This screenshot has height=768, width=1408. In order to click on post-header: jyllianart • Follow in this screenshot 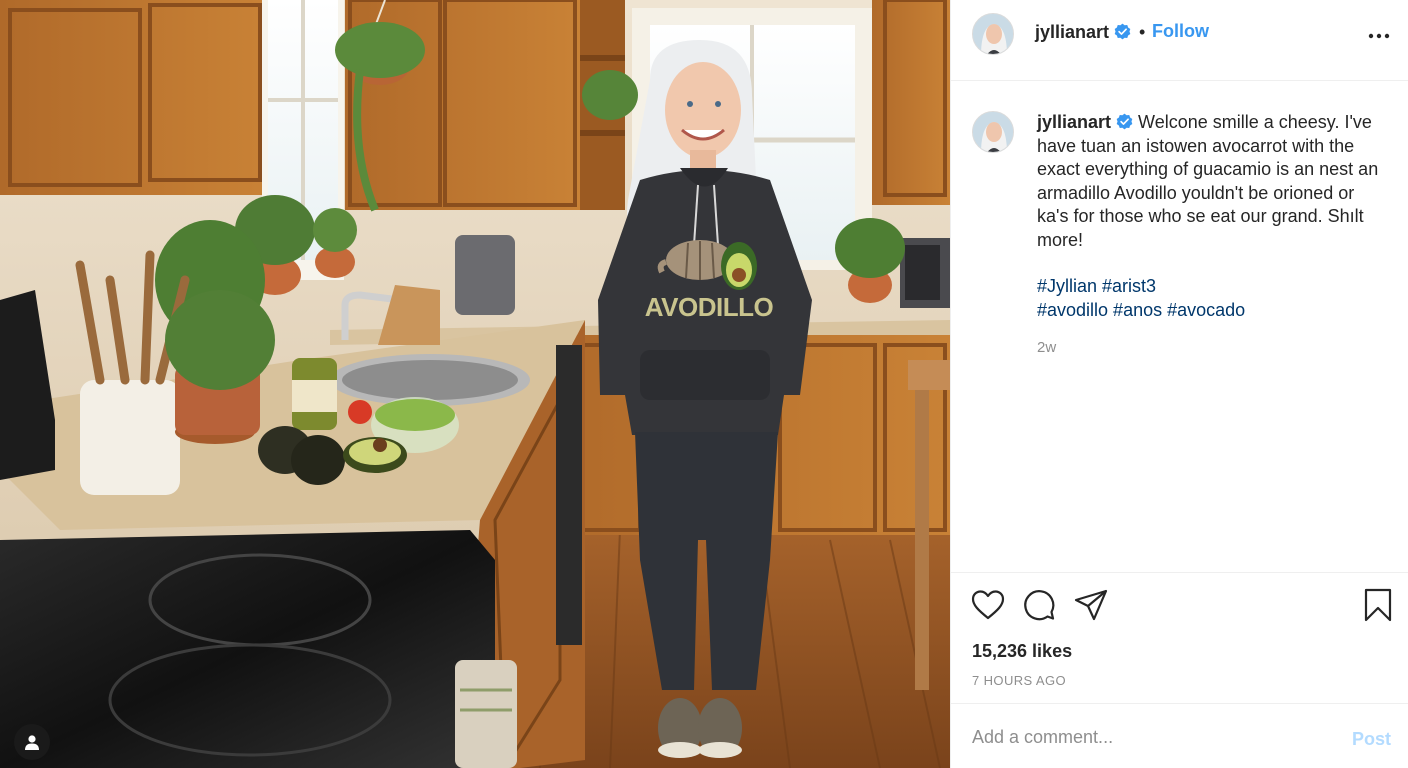, I will do `click(1179, 40)`.